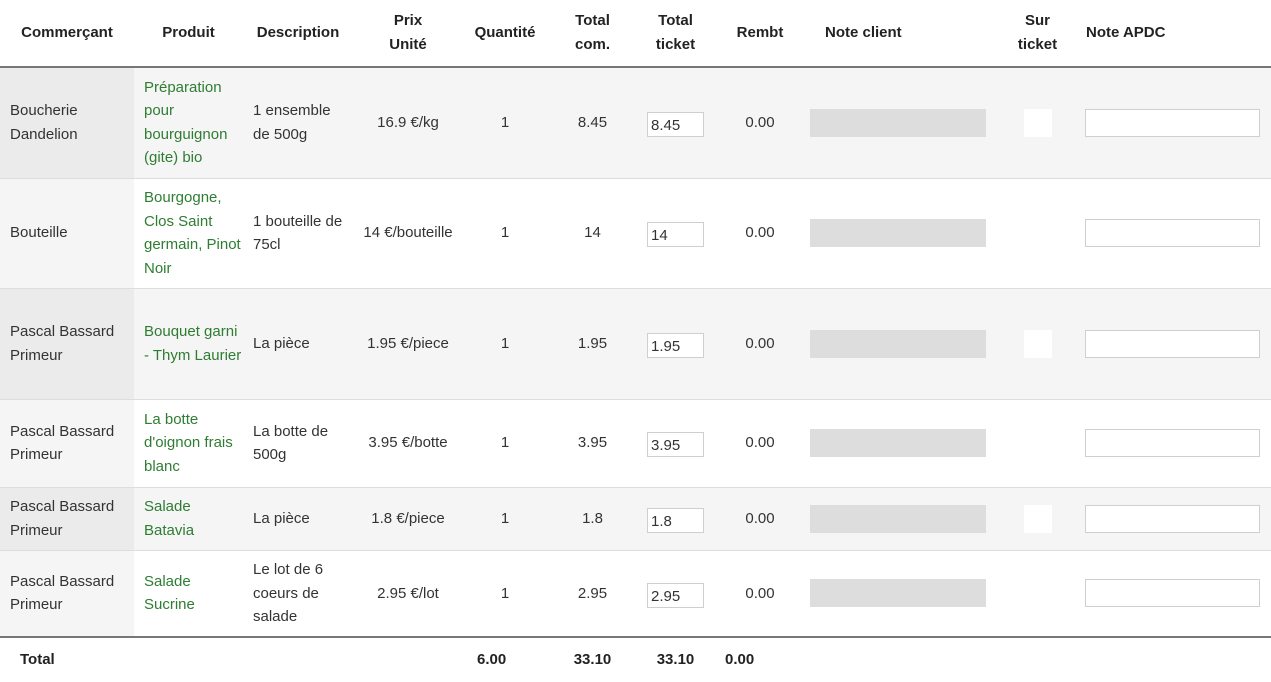  I want to click on merchant-cell: Bouteille, so click(67, 233).